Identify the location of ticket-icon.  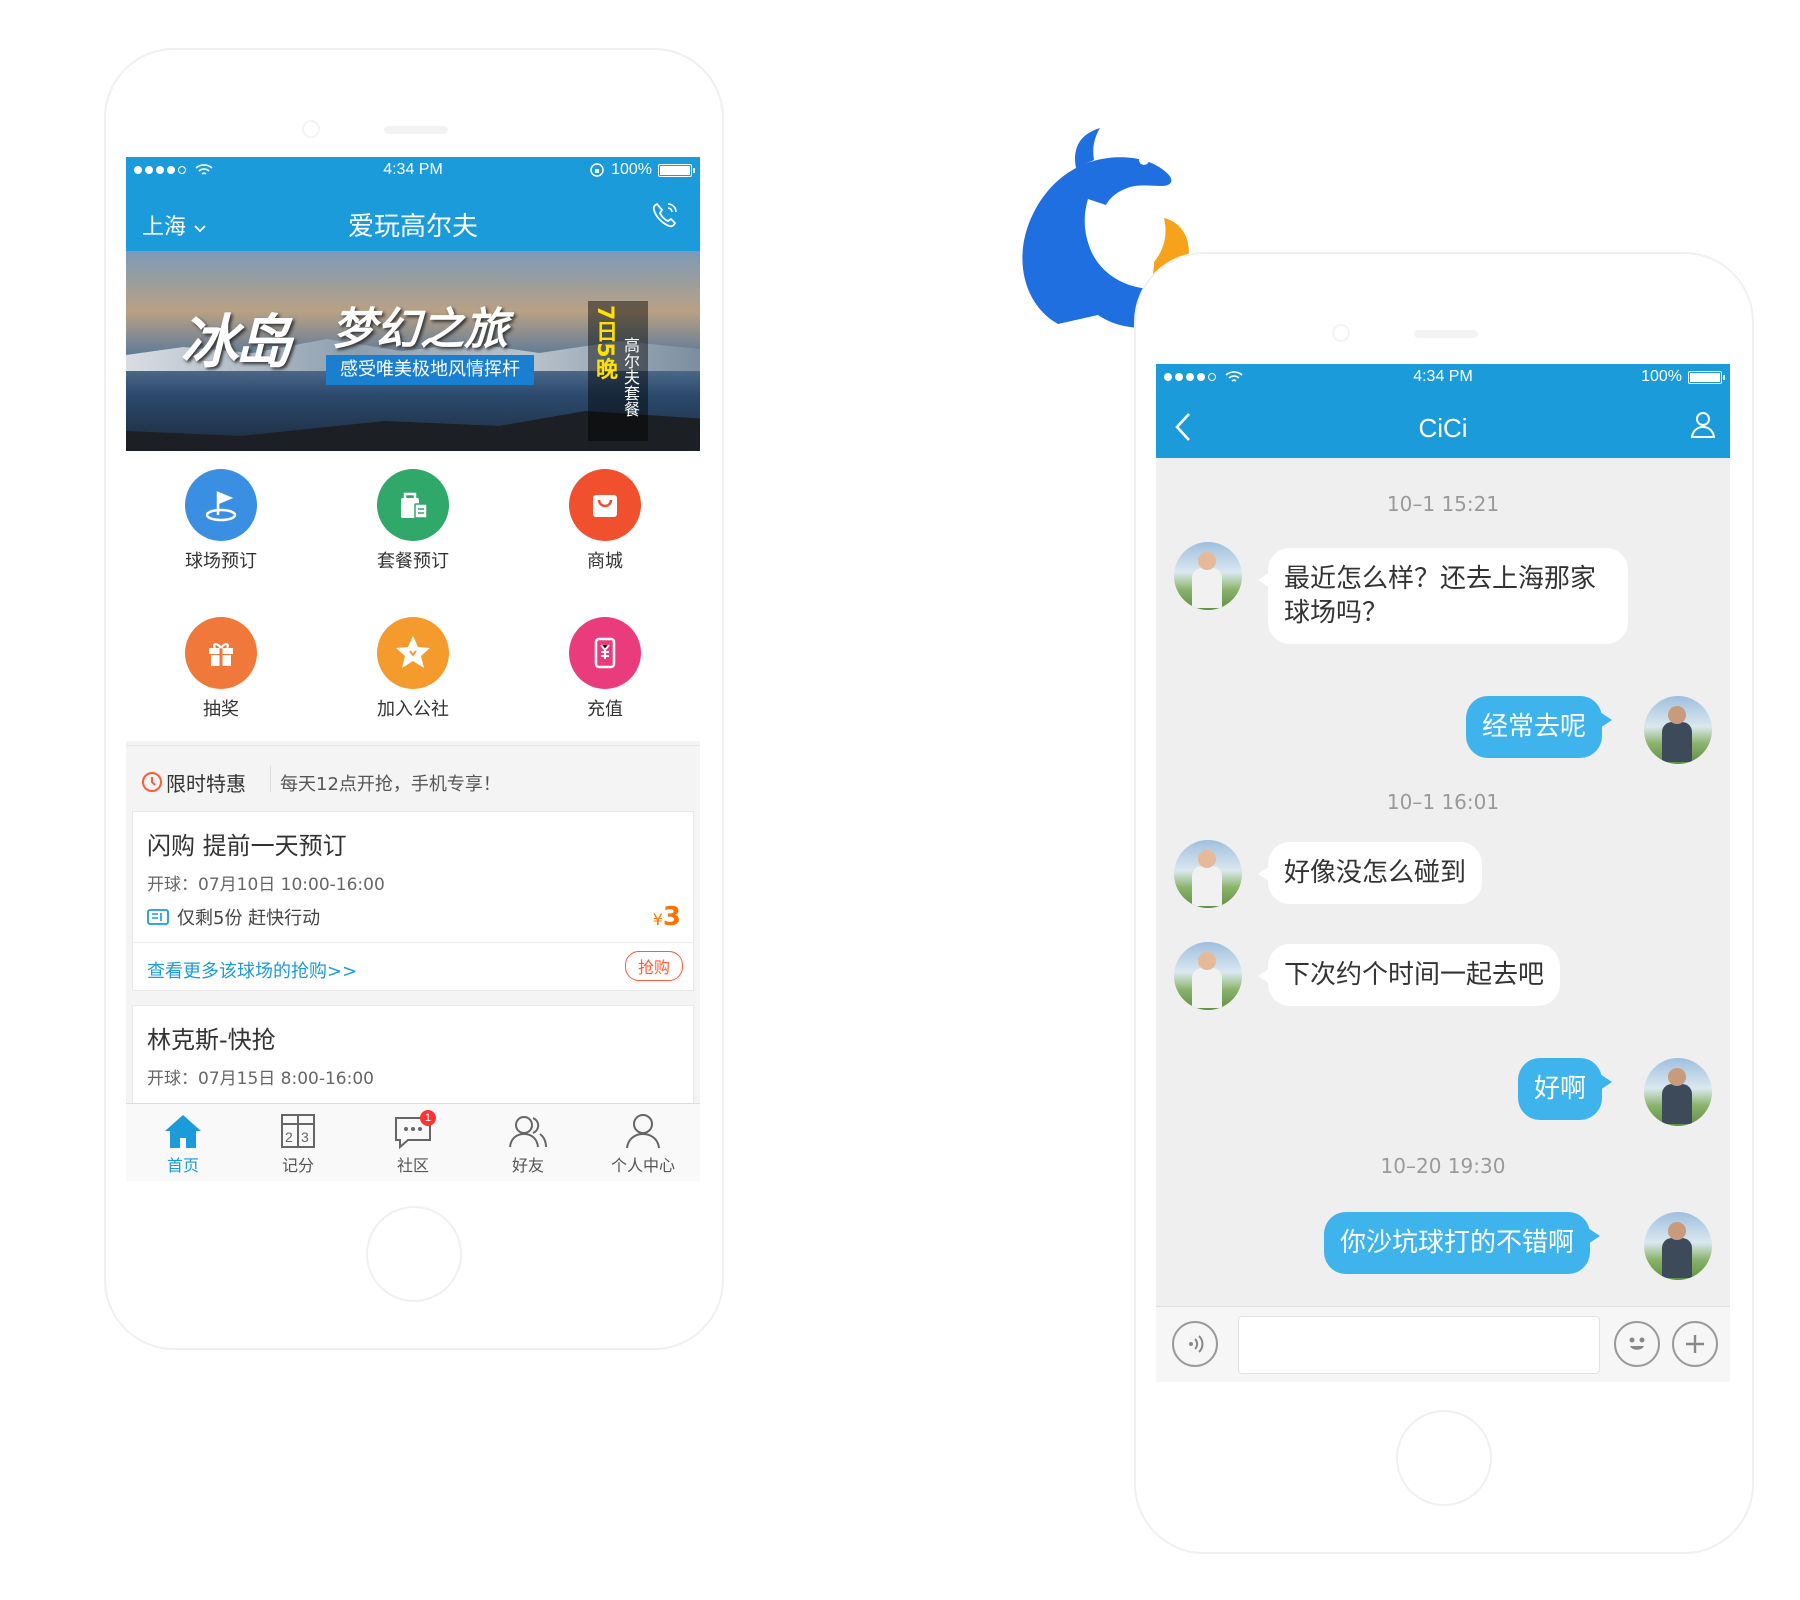
(158, 917).